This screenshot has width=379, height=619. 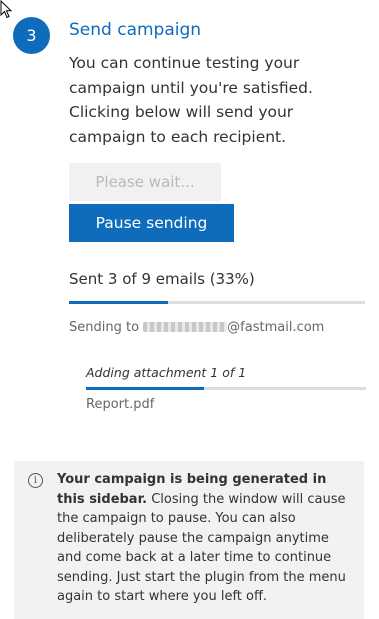 What do you see at coordinates (120, 404) in the screenshot?
I see `attachment-filename: Report.pdf` at bounding box center [120, 404].